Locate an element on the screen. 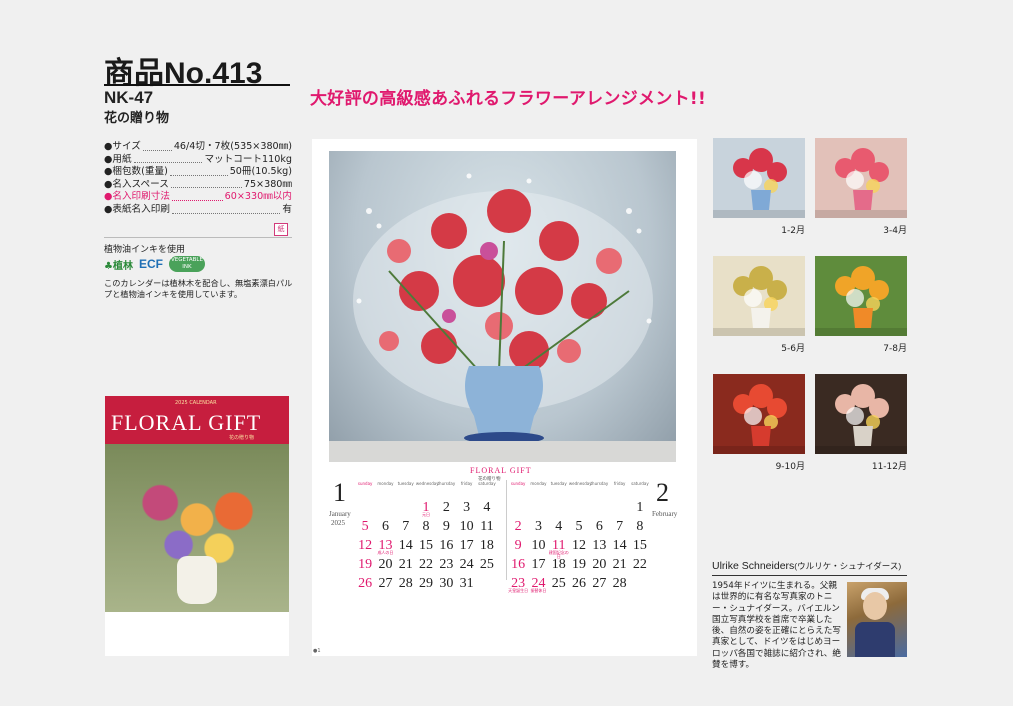 Image resolution: width=1013 pixels, height=706 pixels. vegetable-ink-badge-icon: VEGETABLE INK is located at coordinates (186, 264).